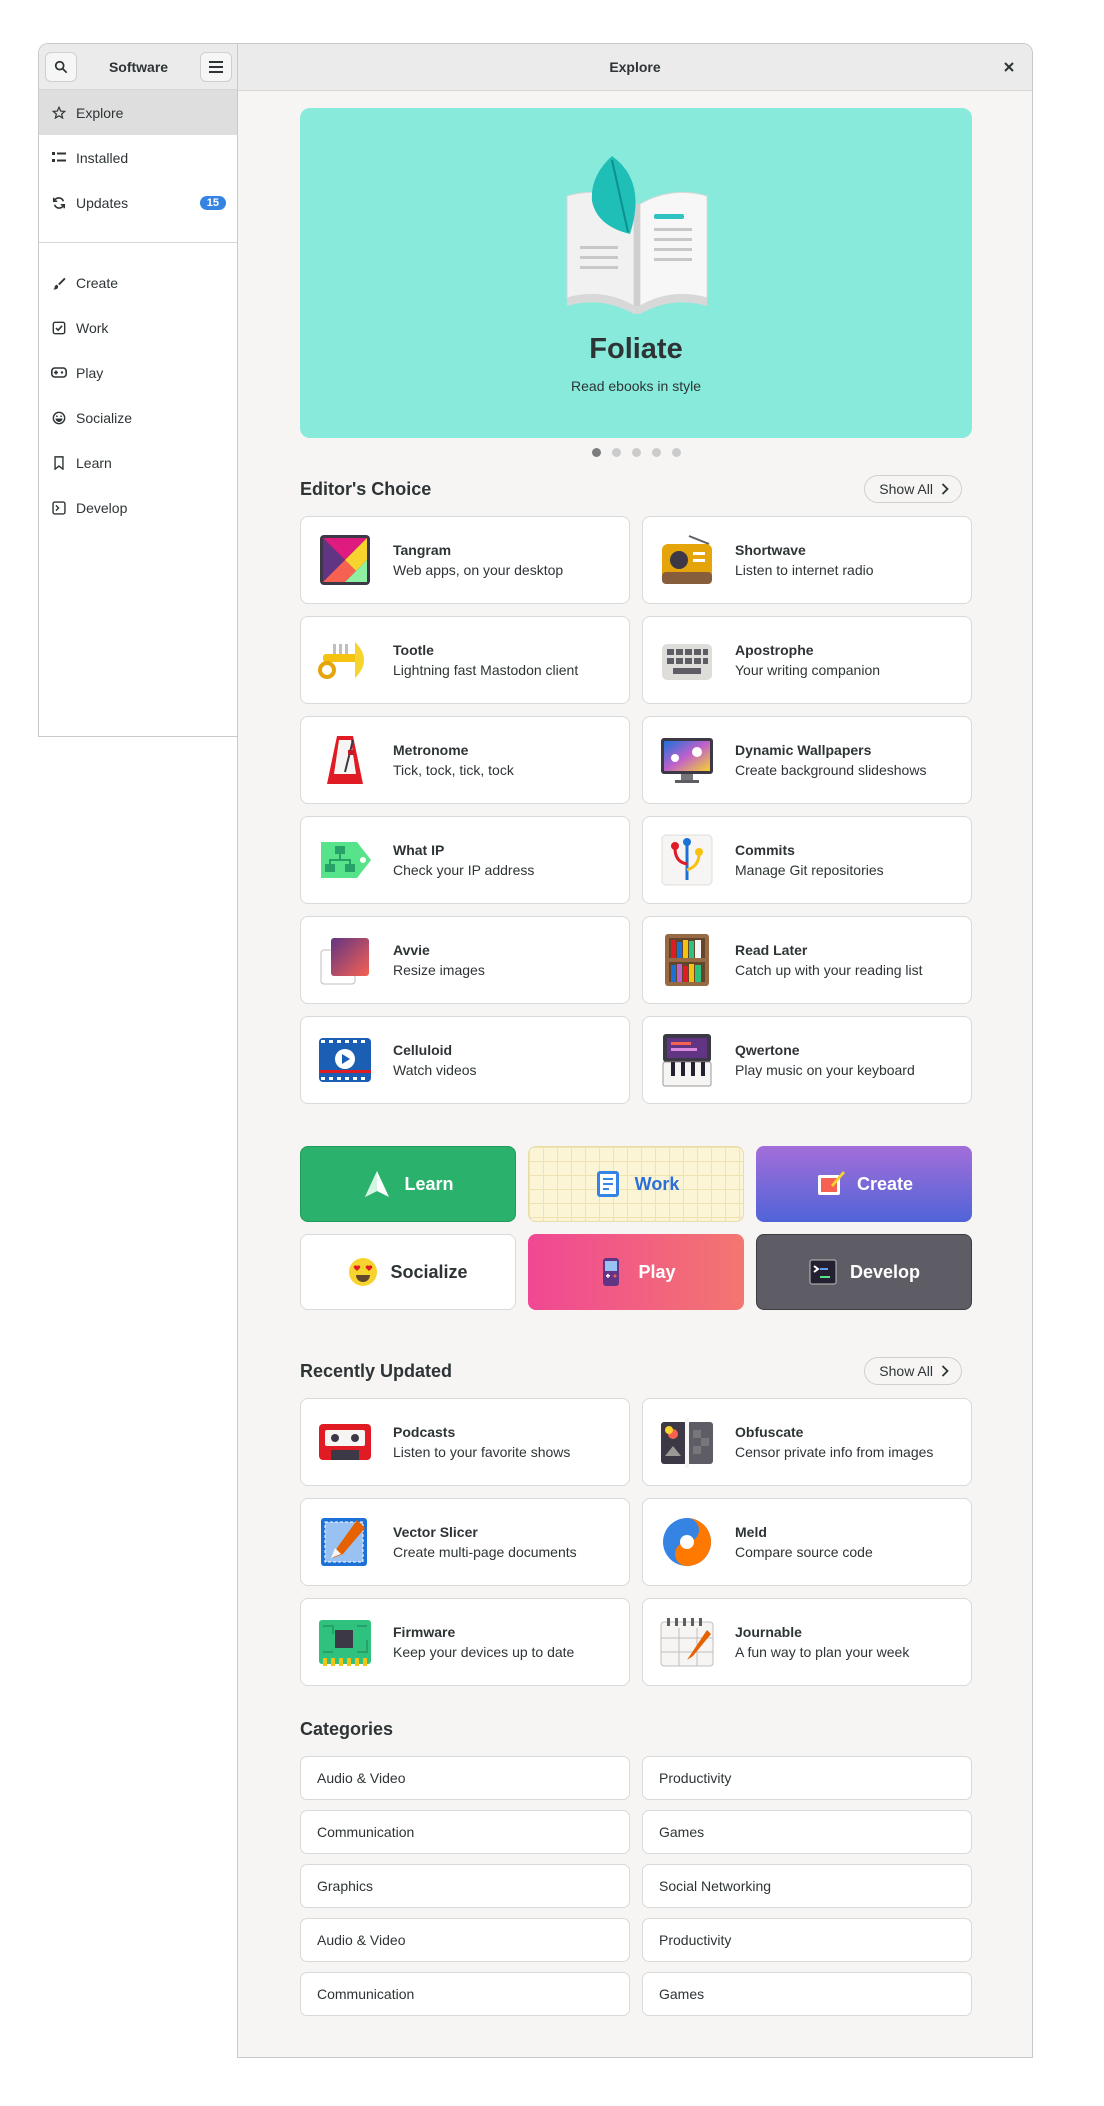 The width and height of the screenshot is (1104, 2106). I want to click on tile-label: Learn, so click(429, 1183).